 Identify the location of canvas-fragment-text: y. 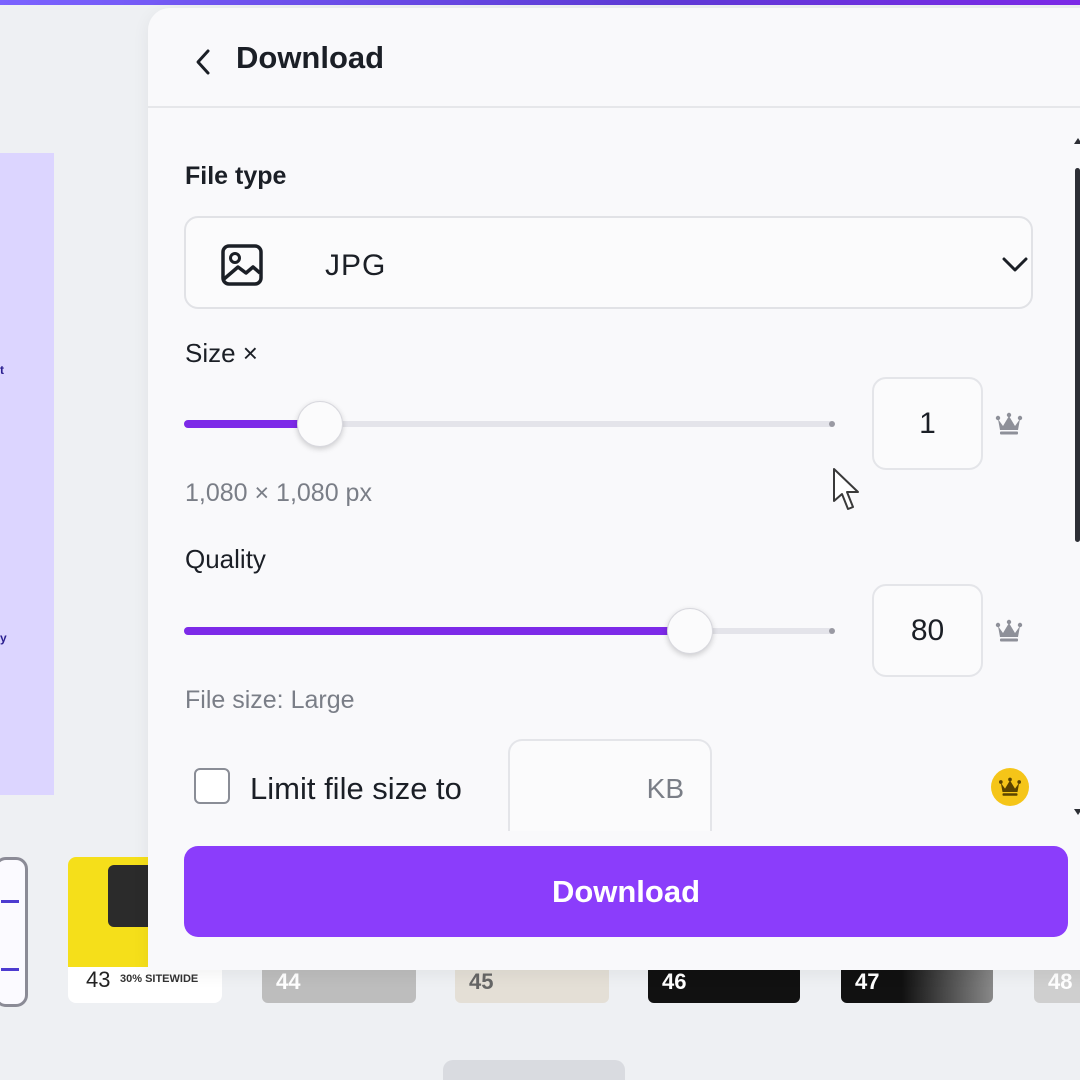
(3, 638).